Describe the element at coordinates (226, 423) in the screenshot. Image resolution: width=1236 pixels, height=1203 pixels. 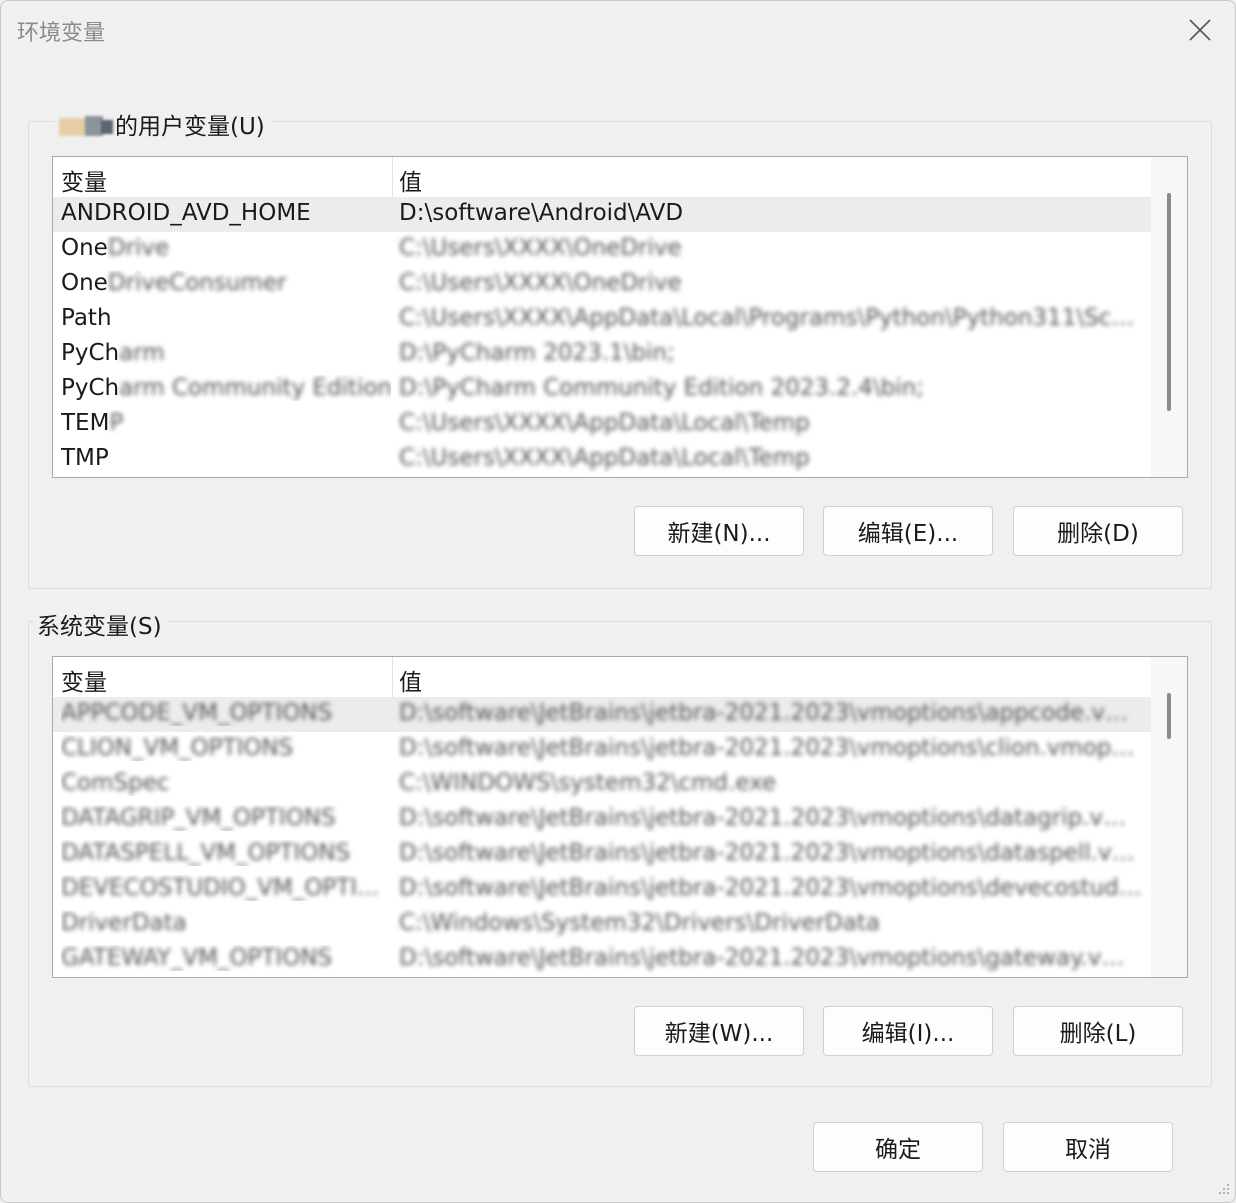
I see `variable-name-cell: TEMP` at that location.